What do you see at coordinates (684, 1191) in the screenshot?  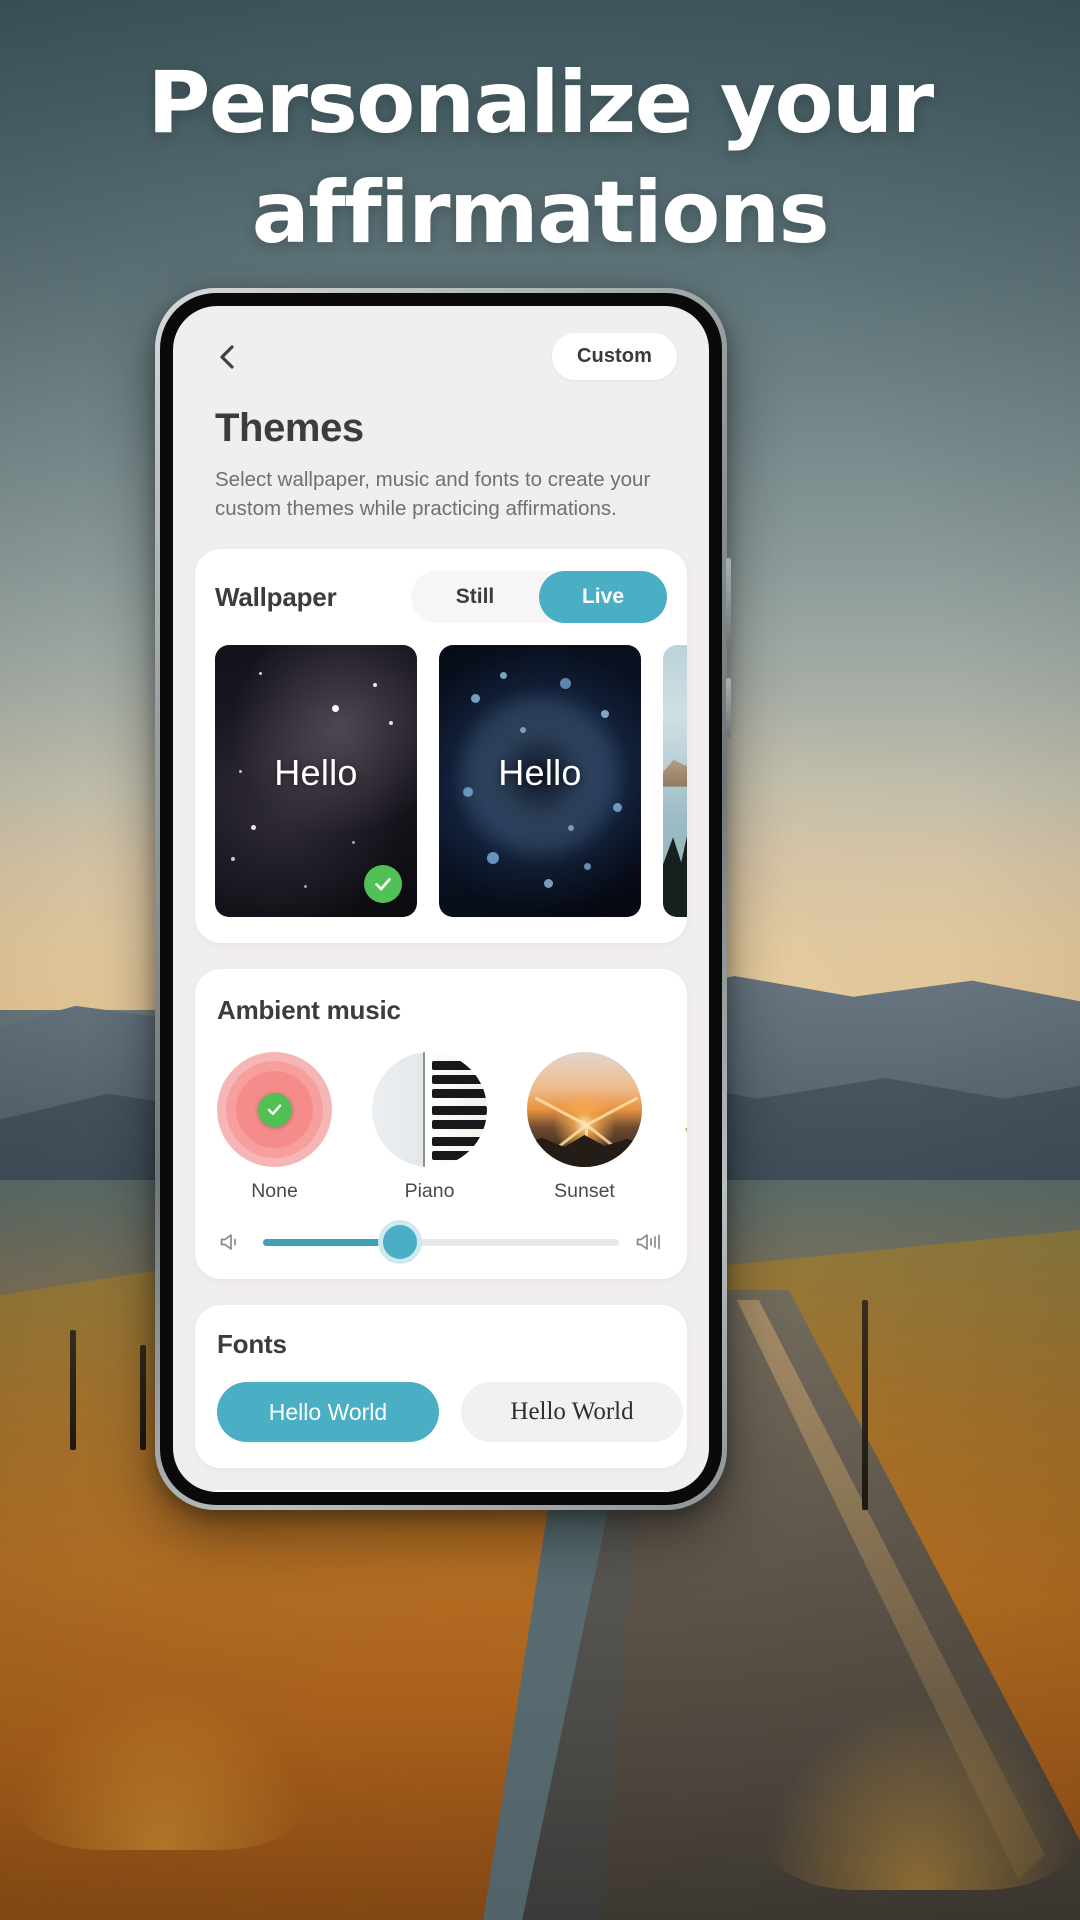 I see `music-option-label: Relax` at bounding box center [684, 1191].